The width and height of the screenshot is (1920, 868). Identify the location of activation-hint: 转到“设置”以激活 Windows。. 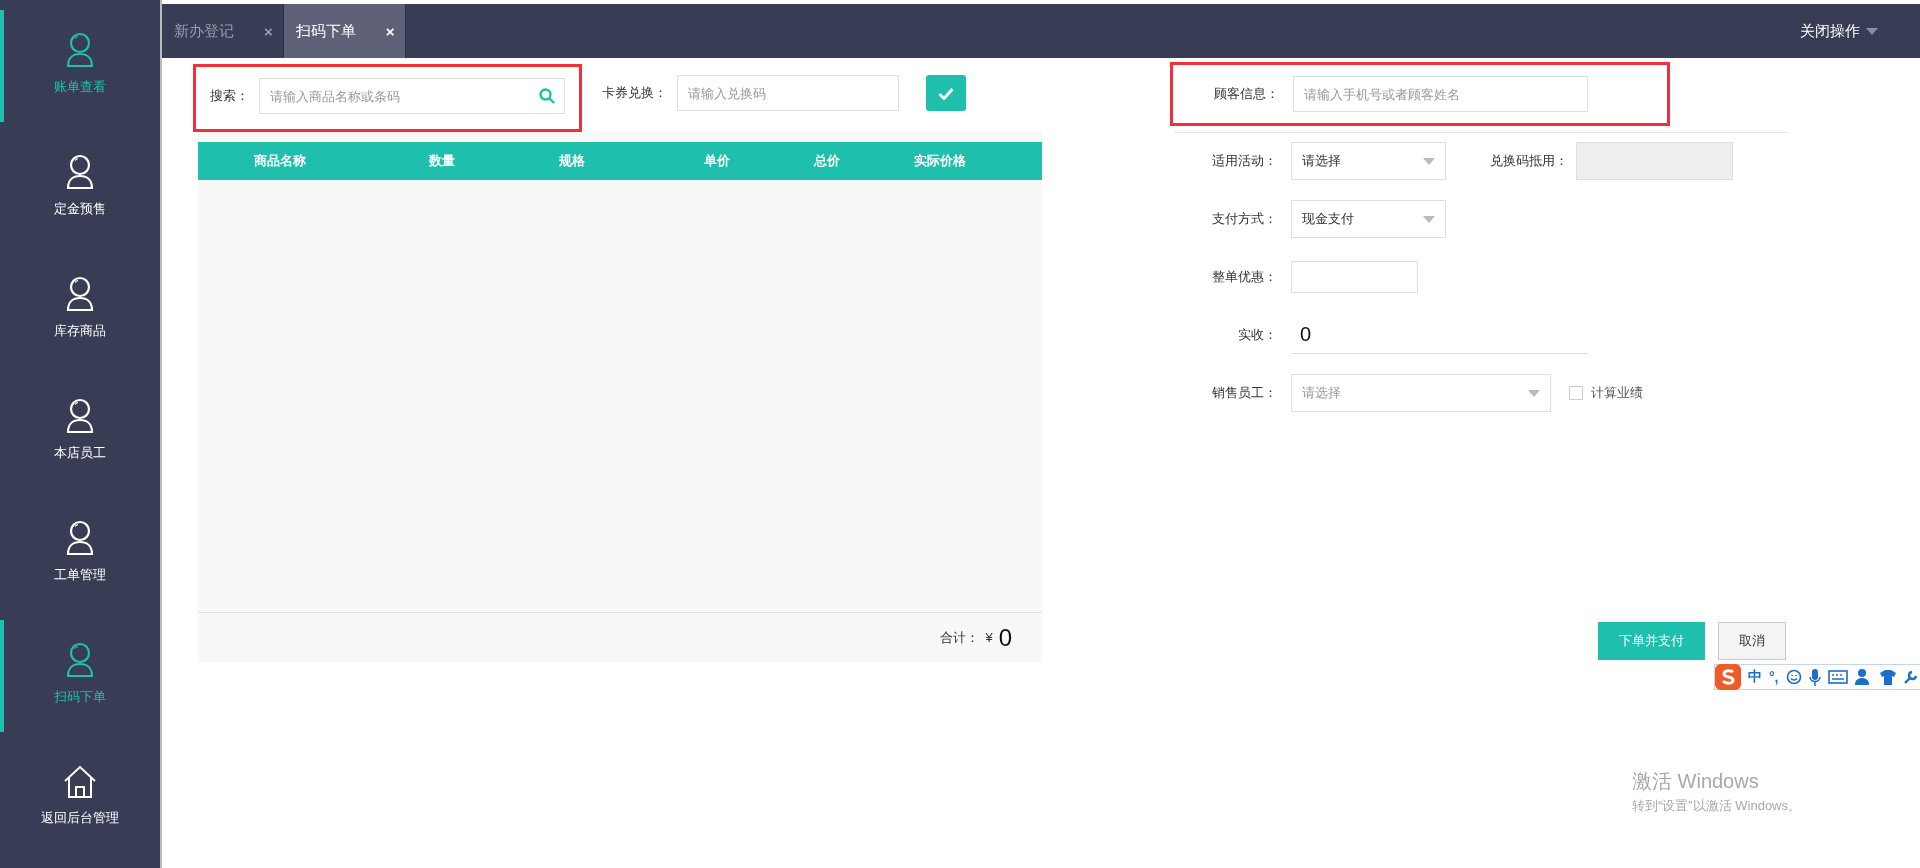
(1716, 806).